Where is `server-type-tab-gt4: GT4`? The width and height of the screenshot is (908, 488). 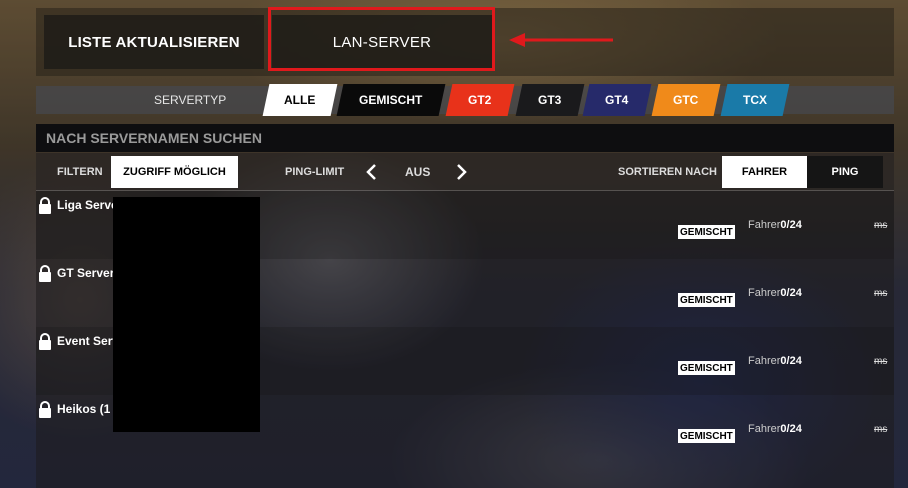 server-type-tab-gt4: GT4 is located at coordinates (617, 100).